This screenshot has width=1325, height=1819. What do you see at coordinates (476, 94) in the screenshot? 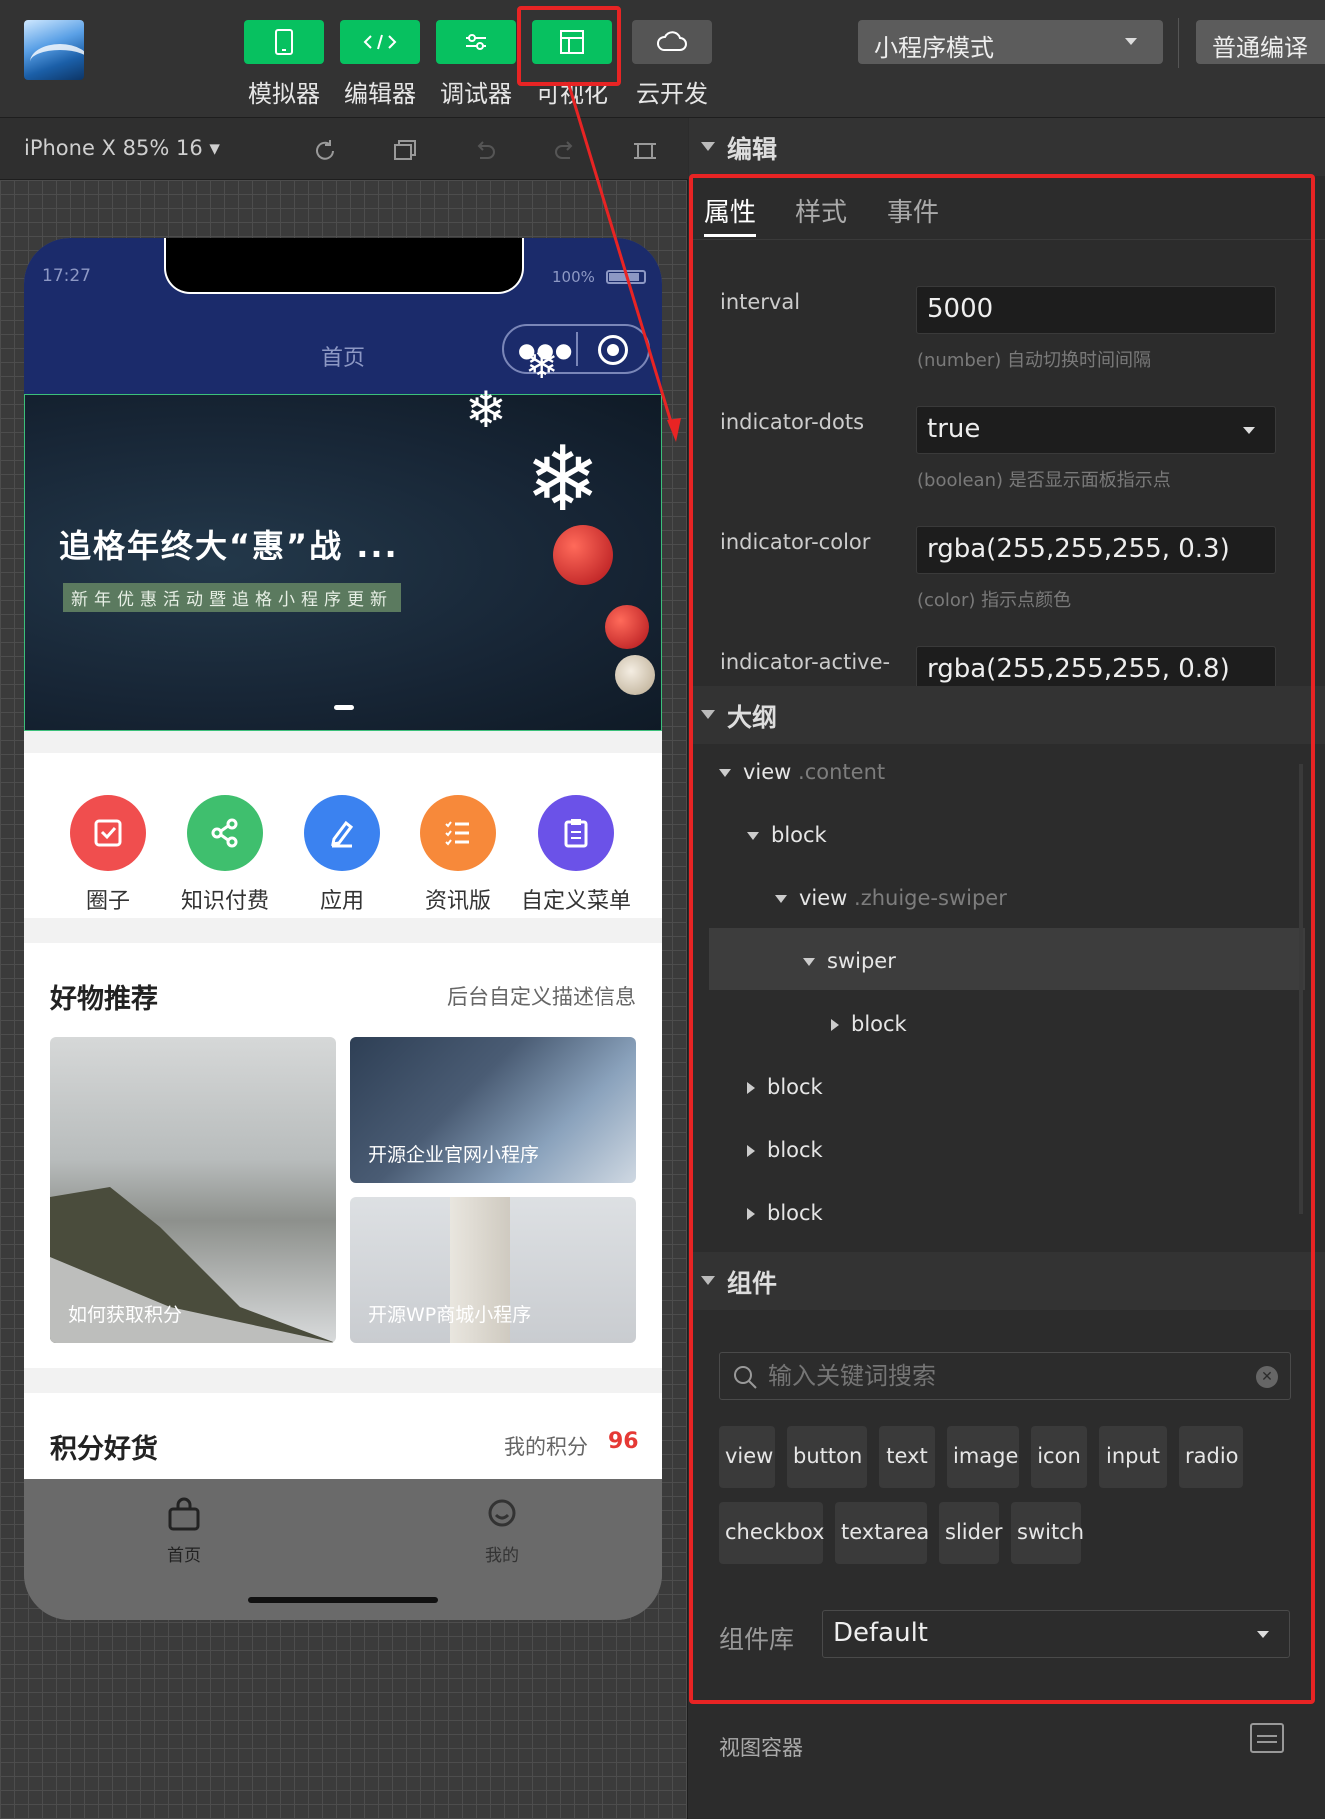
I see `debugger-label: 调试器` at bounding box center [476, 94].